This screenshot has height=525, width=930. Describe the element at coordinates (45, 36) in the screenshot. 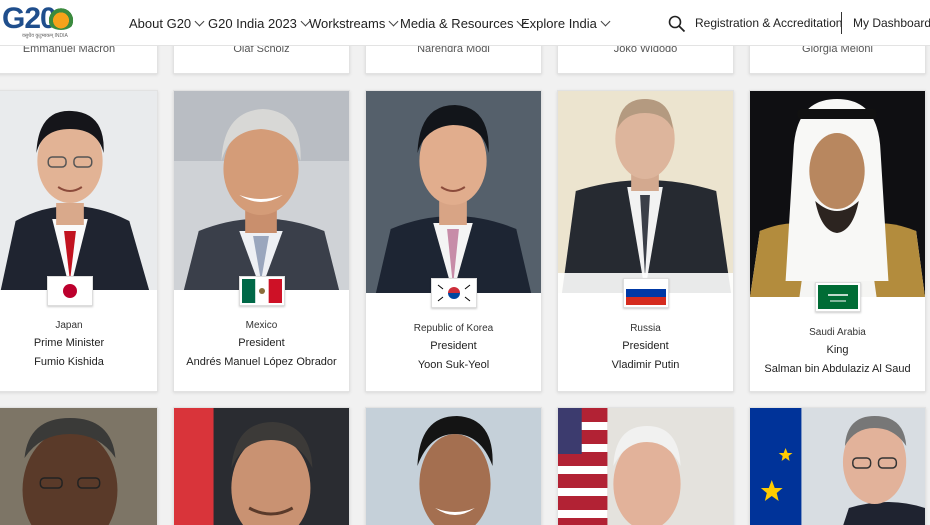

I see `logo-tagline: वसुधैव कुटुम्बकम् INDIA` at that location.